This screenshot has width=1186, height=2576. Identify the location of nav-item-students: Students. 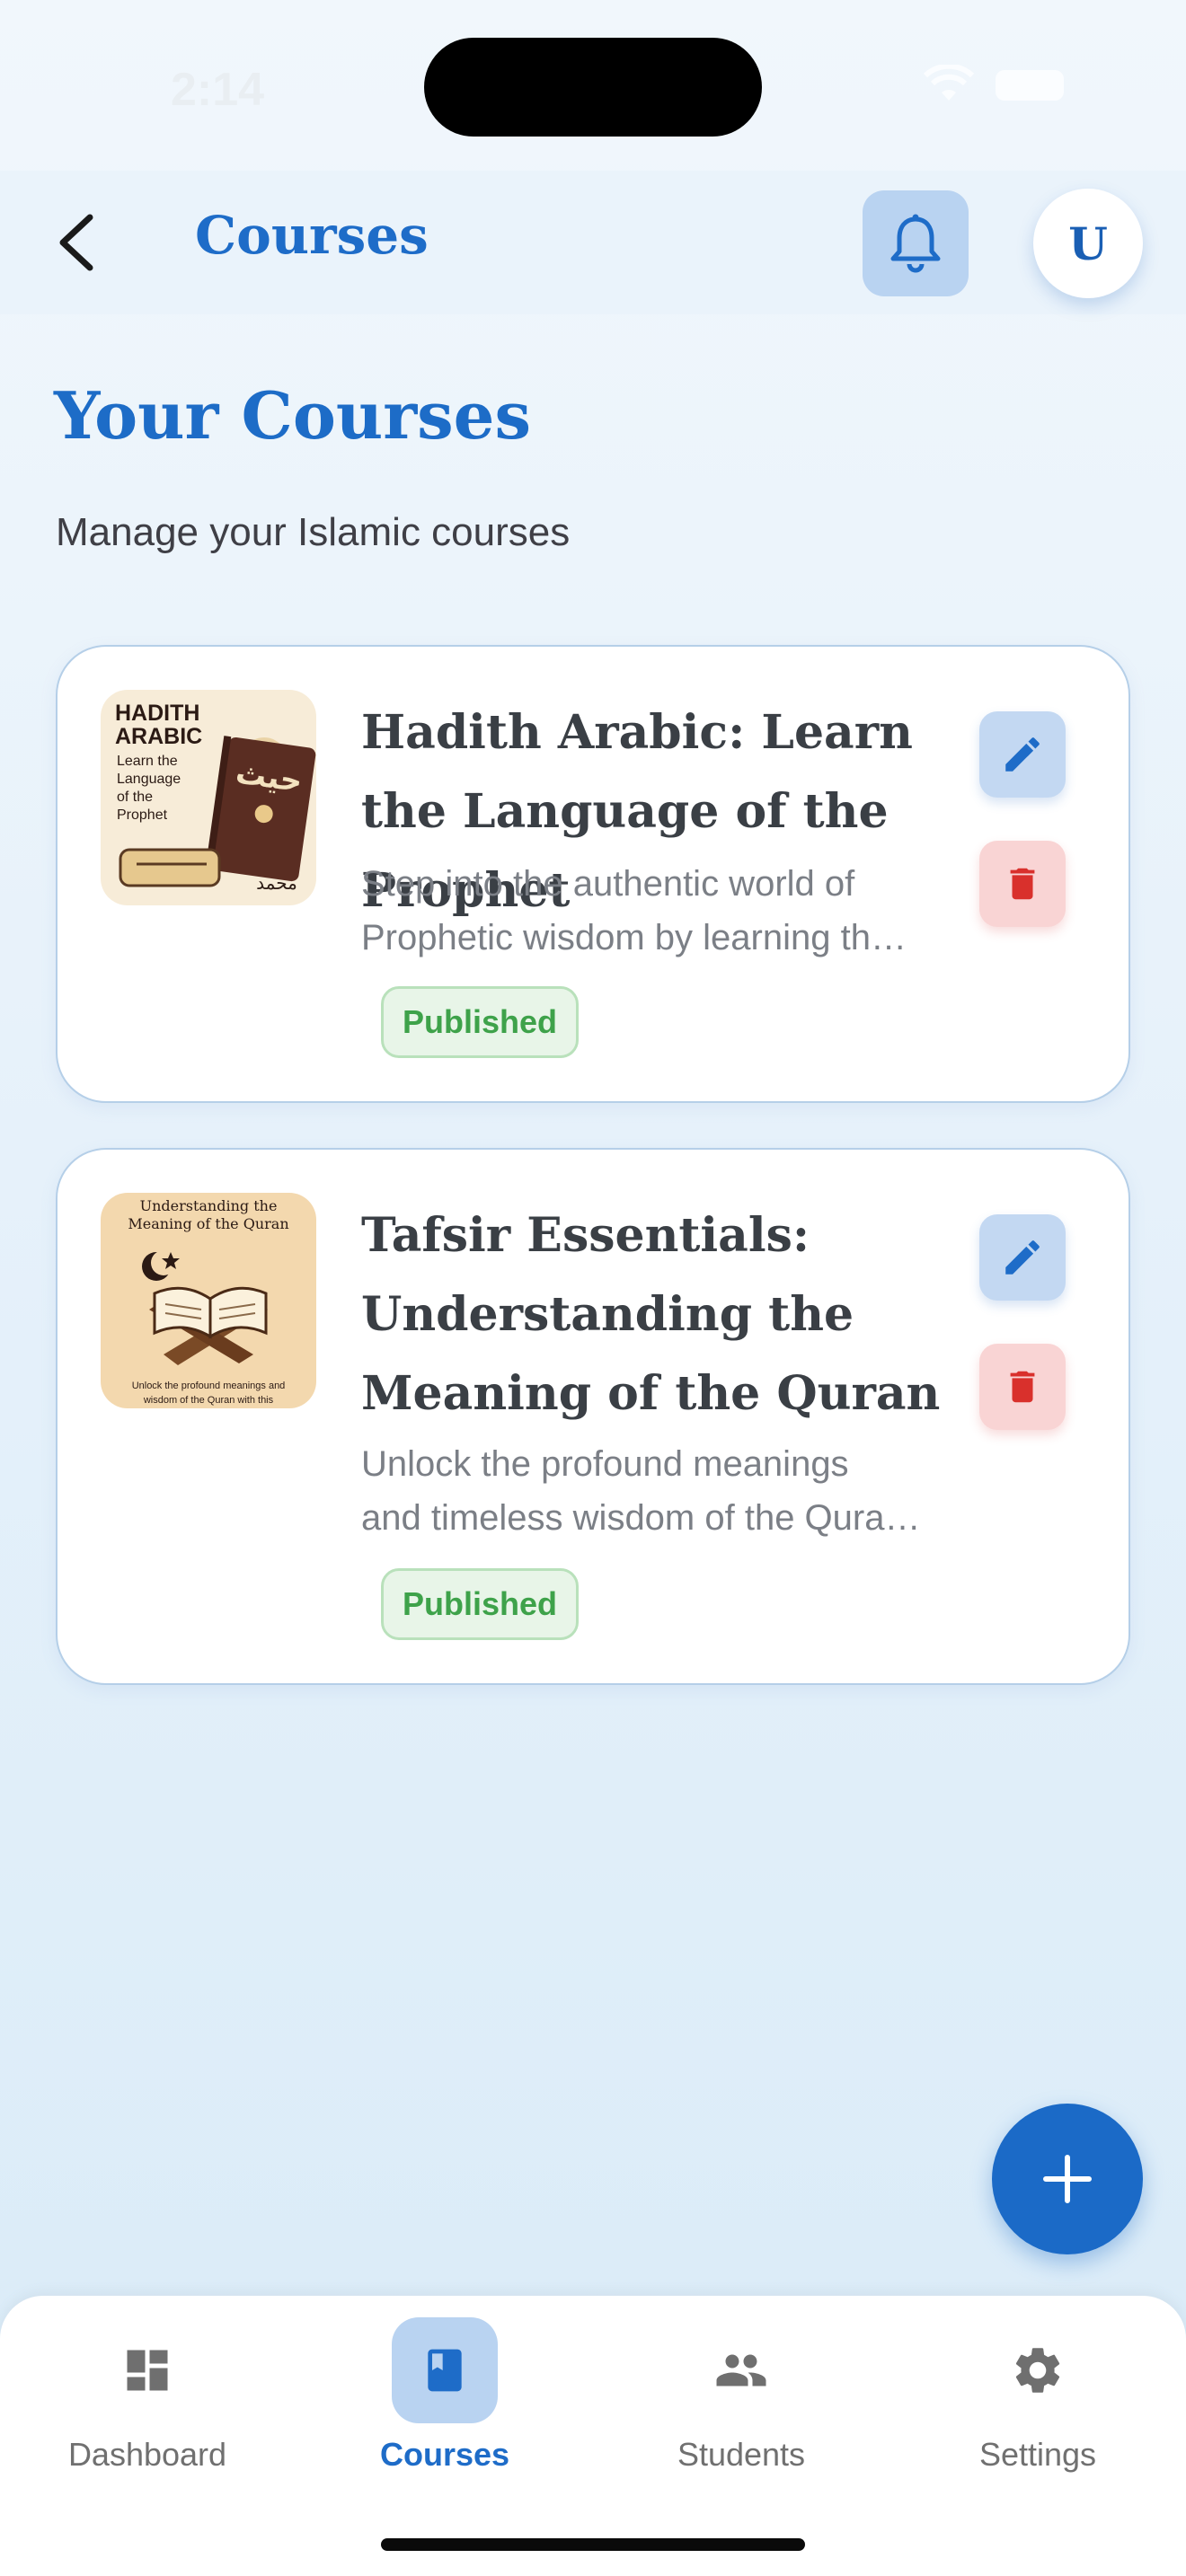
(741, 2421).